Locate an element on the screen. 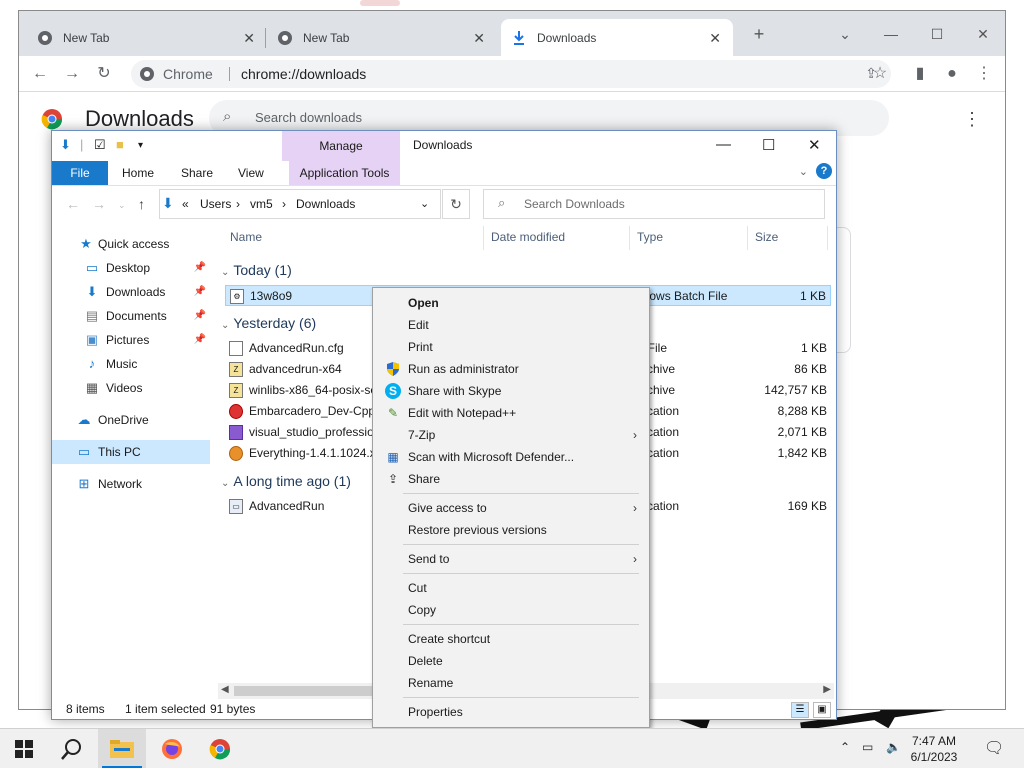 This screenshot has height=768, width=1024. address-bar: Chrome chrome://downloads ⇪ is located at coordinates (511, 74).